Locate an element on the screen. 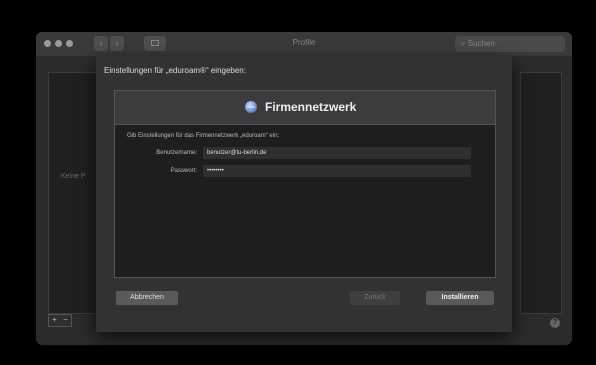 The height and width of the screenshot is (365, 596). show-all-grid-icon is located at coordinates (155, 43).